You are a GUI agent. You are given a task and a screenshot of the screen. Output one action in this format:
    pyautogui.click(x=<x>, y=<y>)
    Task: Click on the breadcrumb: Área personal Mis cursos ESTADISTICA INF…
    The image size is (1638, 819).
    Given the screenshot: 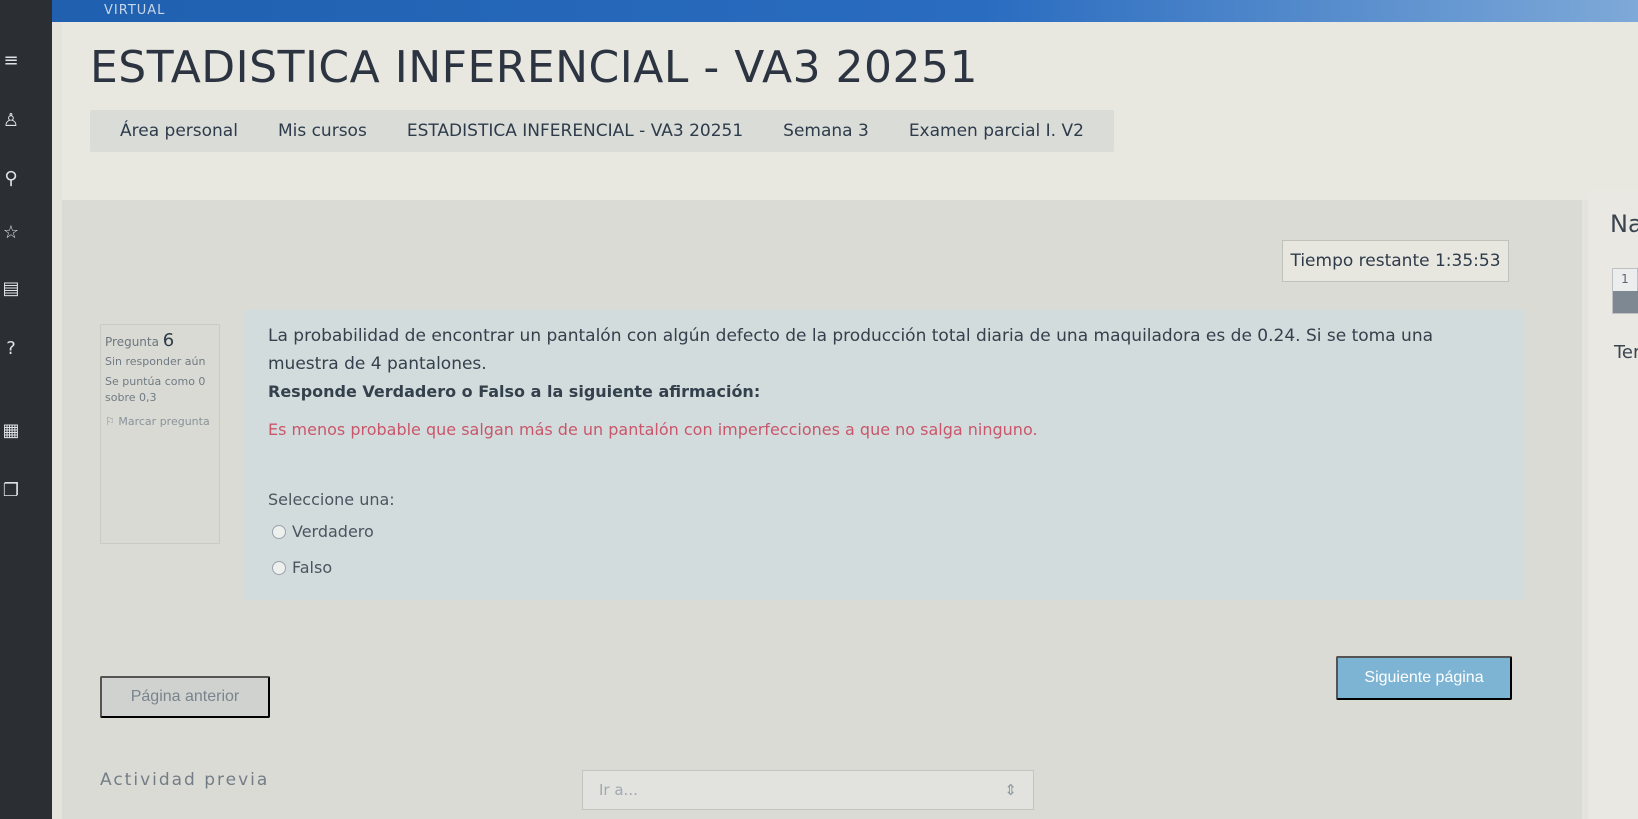 What is the action you would take?
    pyautogui.click(x=602, y=131)
    